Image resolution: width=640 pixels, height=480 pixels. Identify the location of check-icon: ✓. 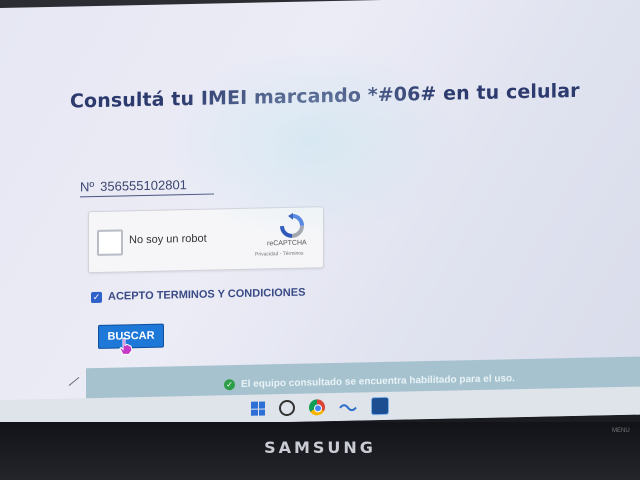
(229, 384).